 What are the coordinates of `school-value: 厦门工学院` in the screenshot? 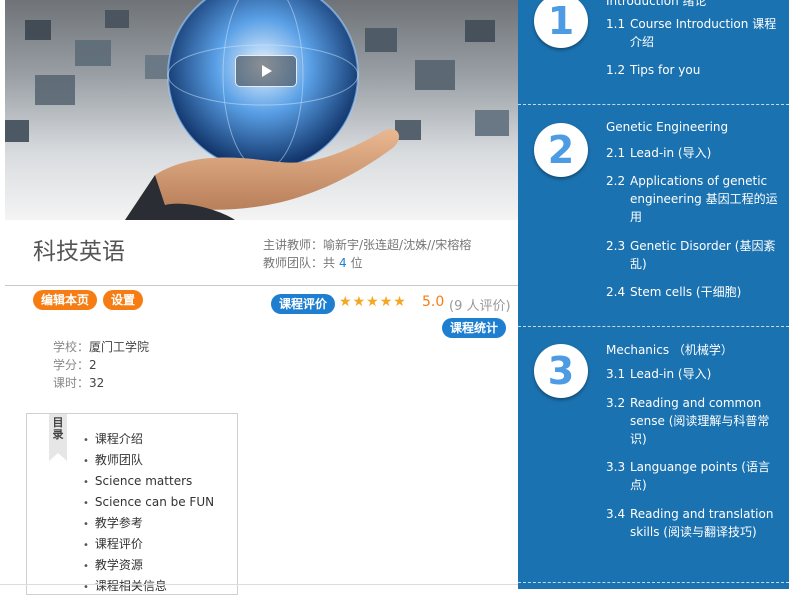 It's located at (119, 347).